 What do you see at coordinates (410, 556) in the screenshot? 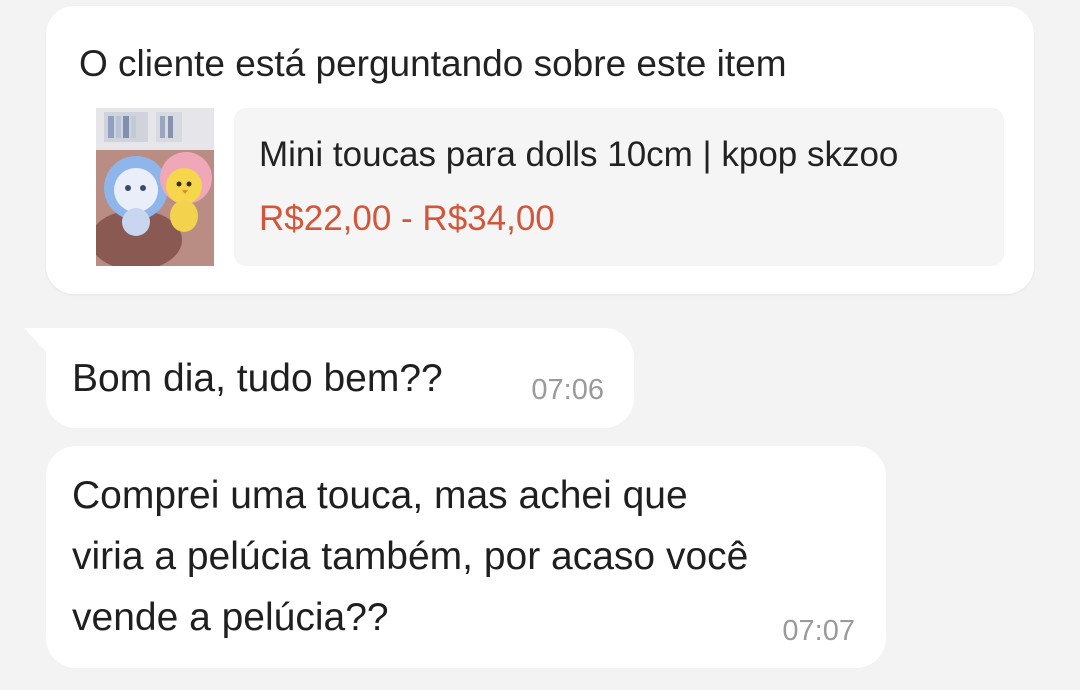
I see `message-line: viria a pelúcia também, por acaso você` at bounding box center [410, 556].